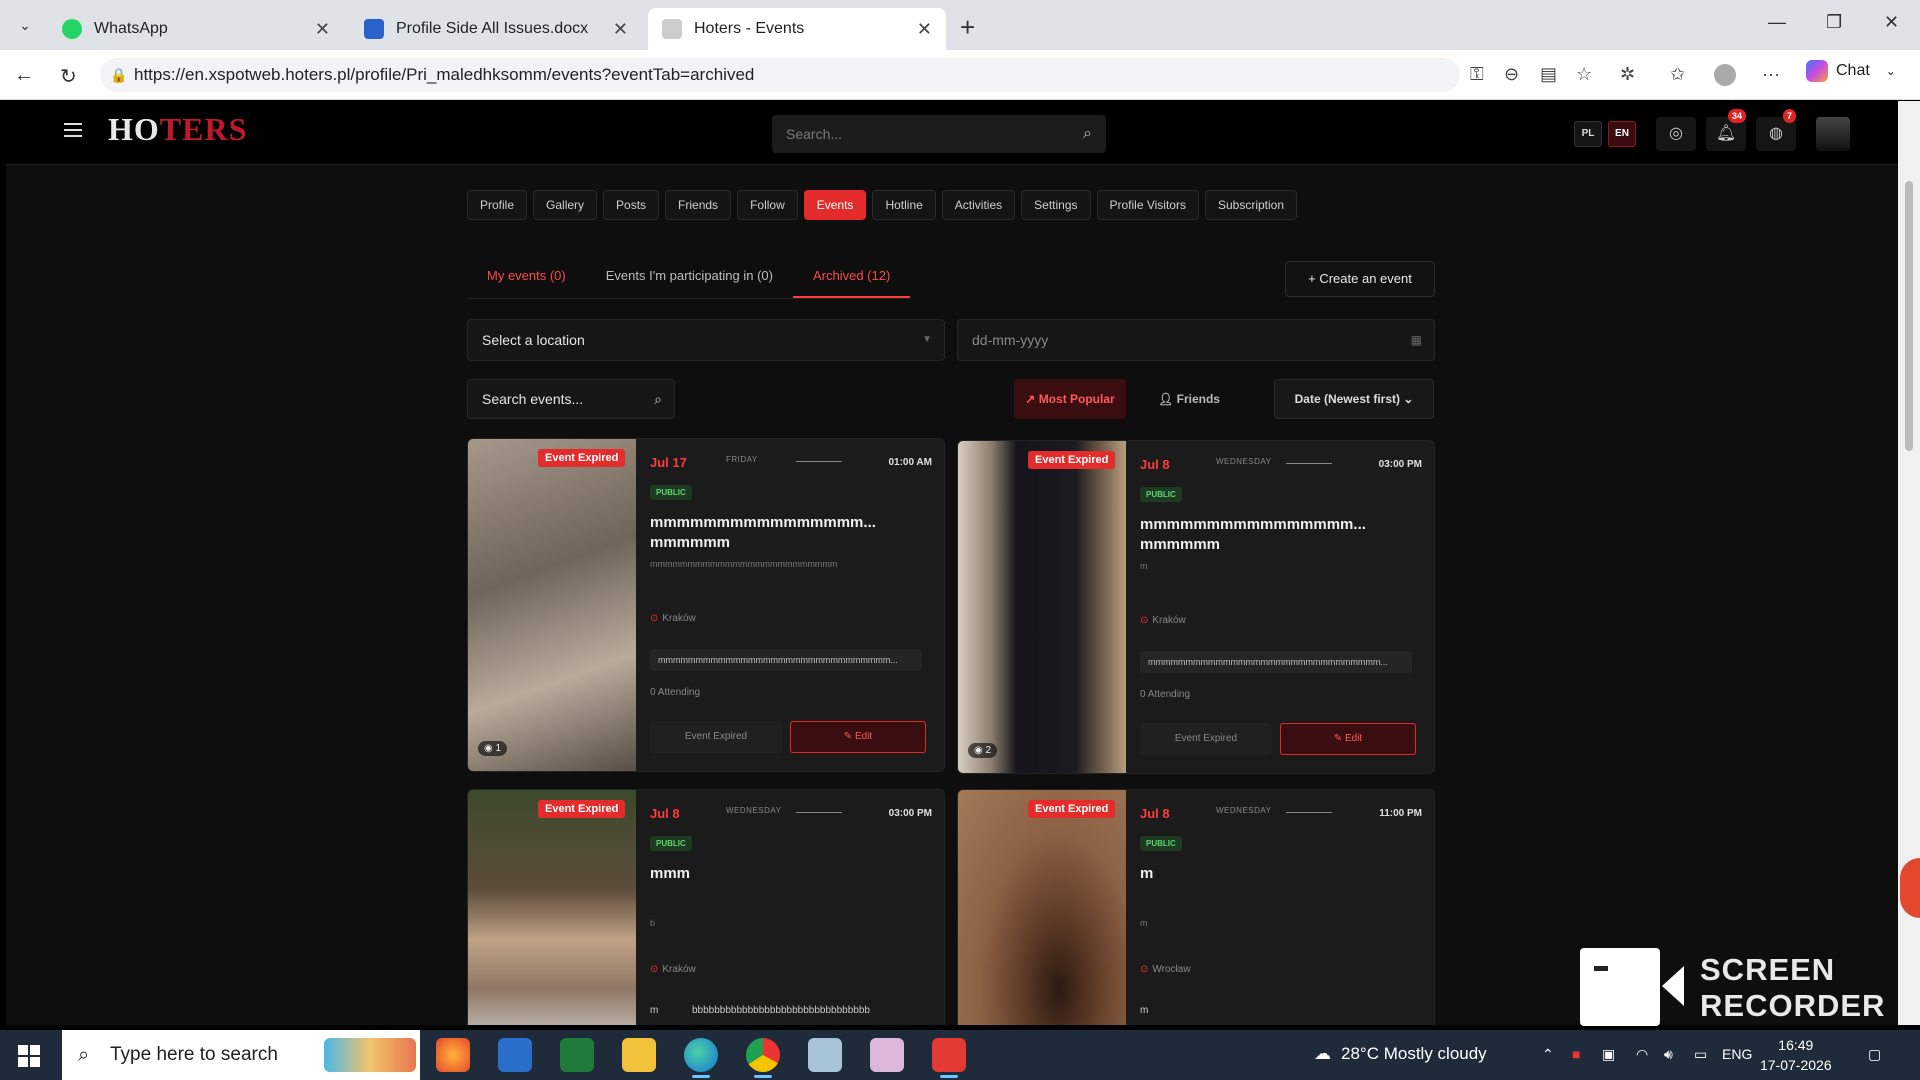 This screenshot has width=1920, height=1080. What do you see at coordinates (1776, 130) in the screenshot?
I see `messenger-button: ◍ 7` at bounding box center [1776, 130].